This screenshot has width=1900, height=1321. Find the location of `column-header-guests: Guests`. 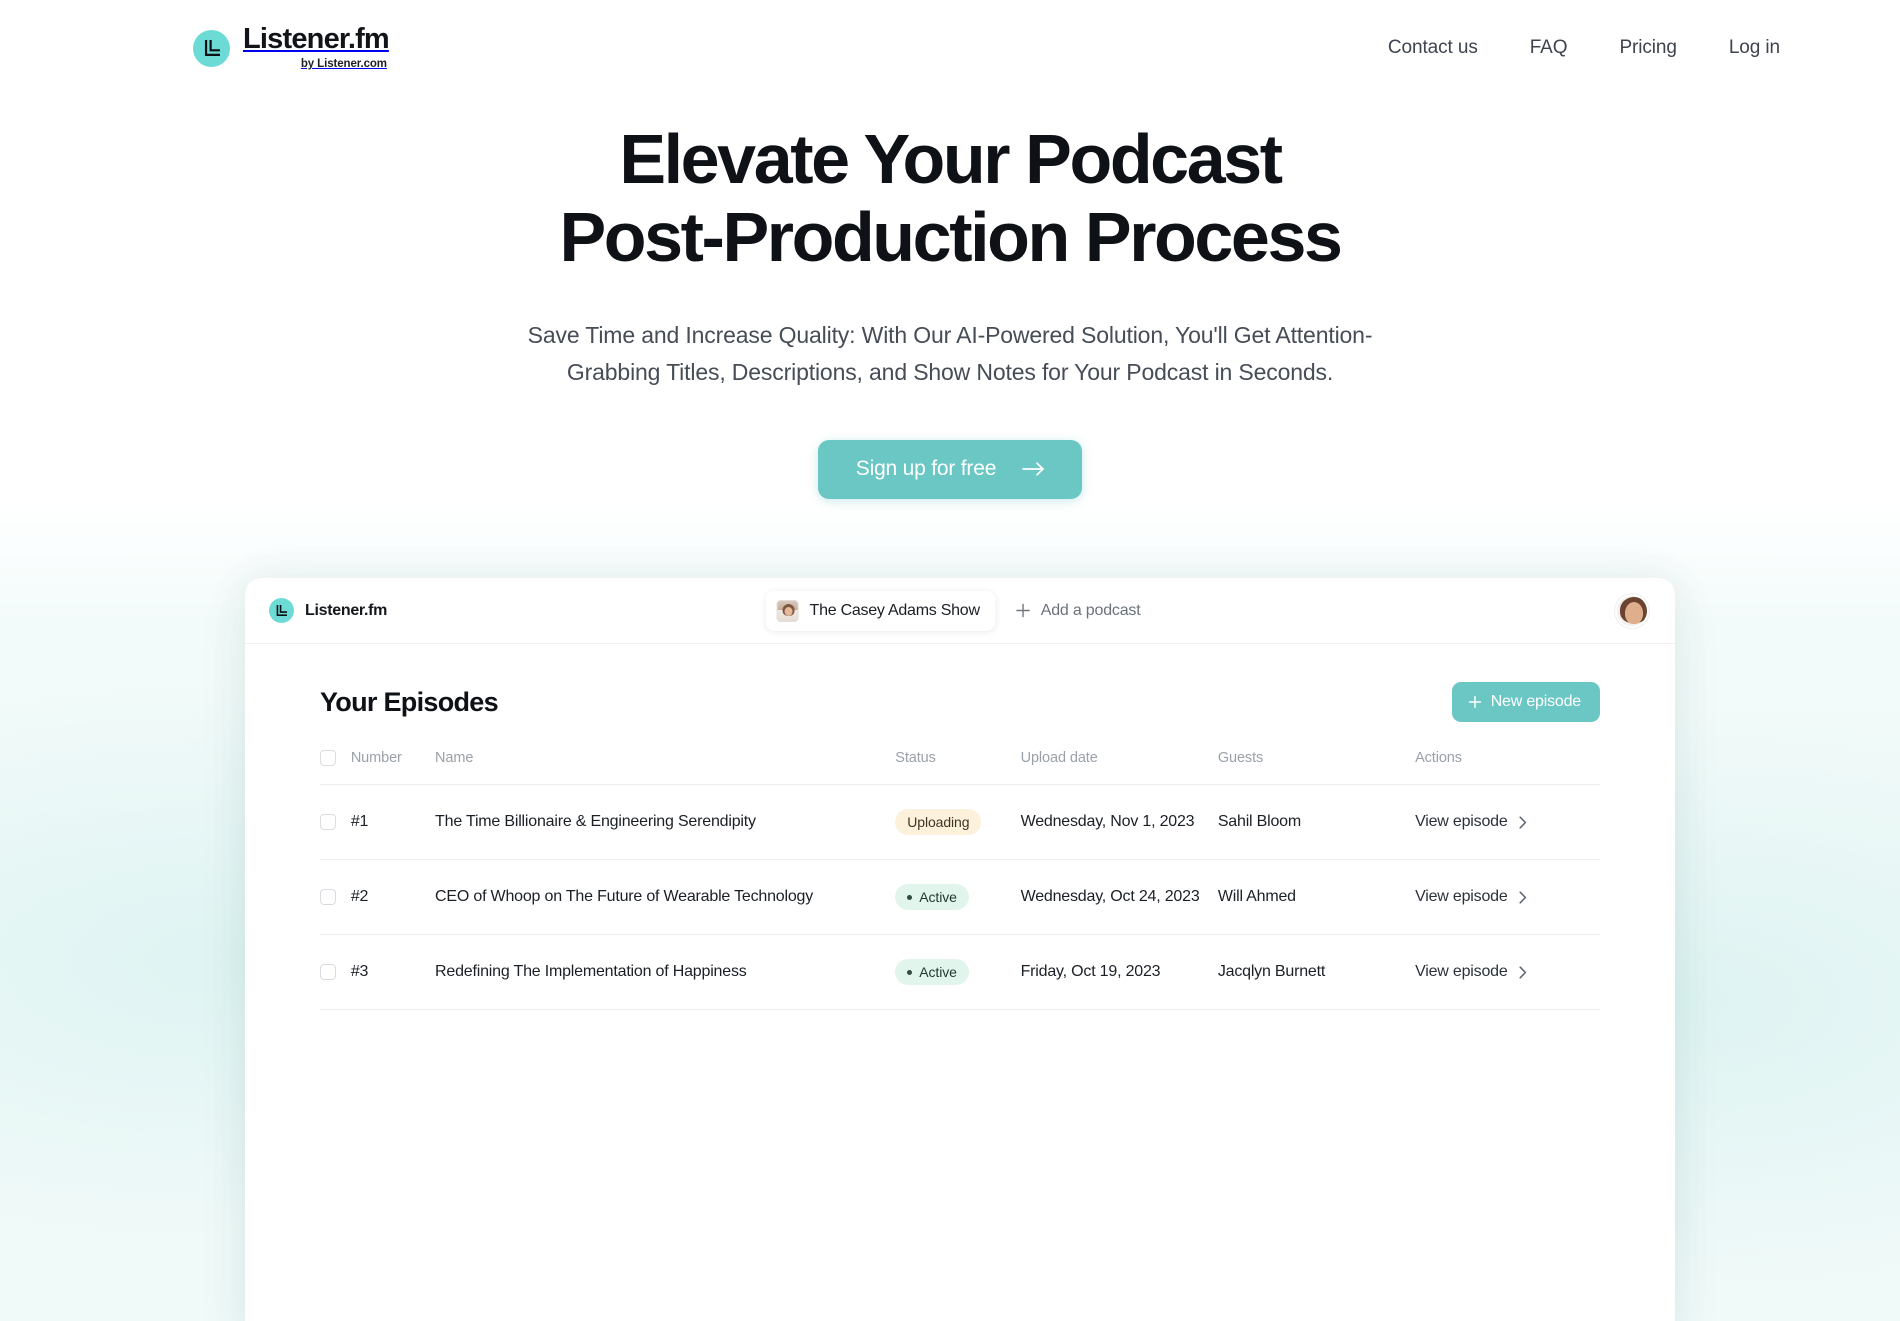

column-header-guests: Guests is located at coordinates (1316, 767).